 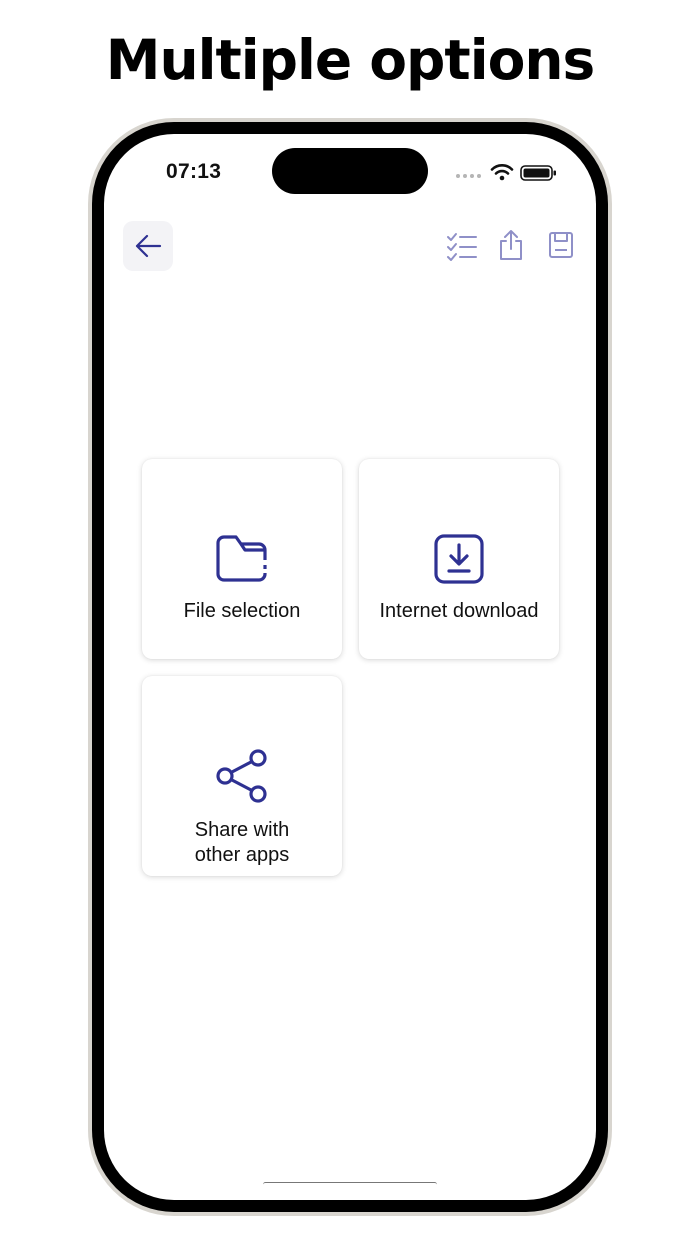 I want to click on option-internet-download: Internet download, so click(x=459, y=559).